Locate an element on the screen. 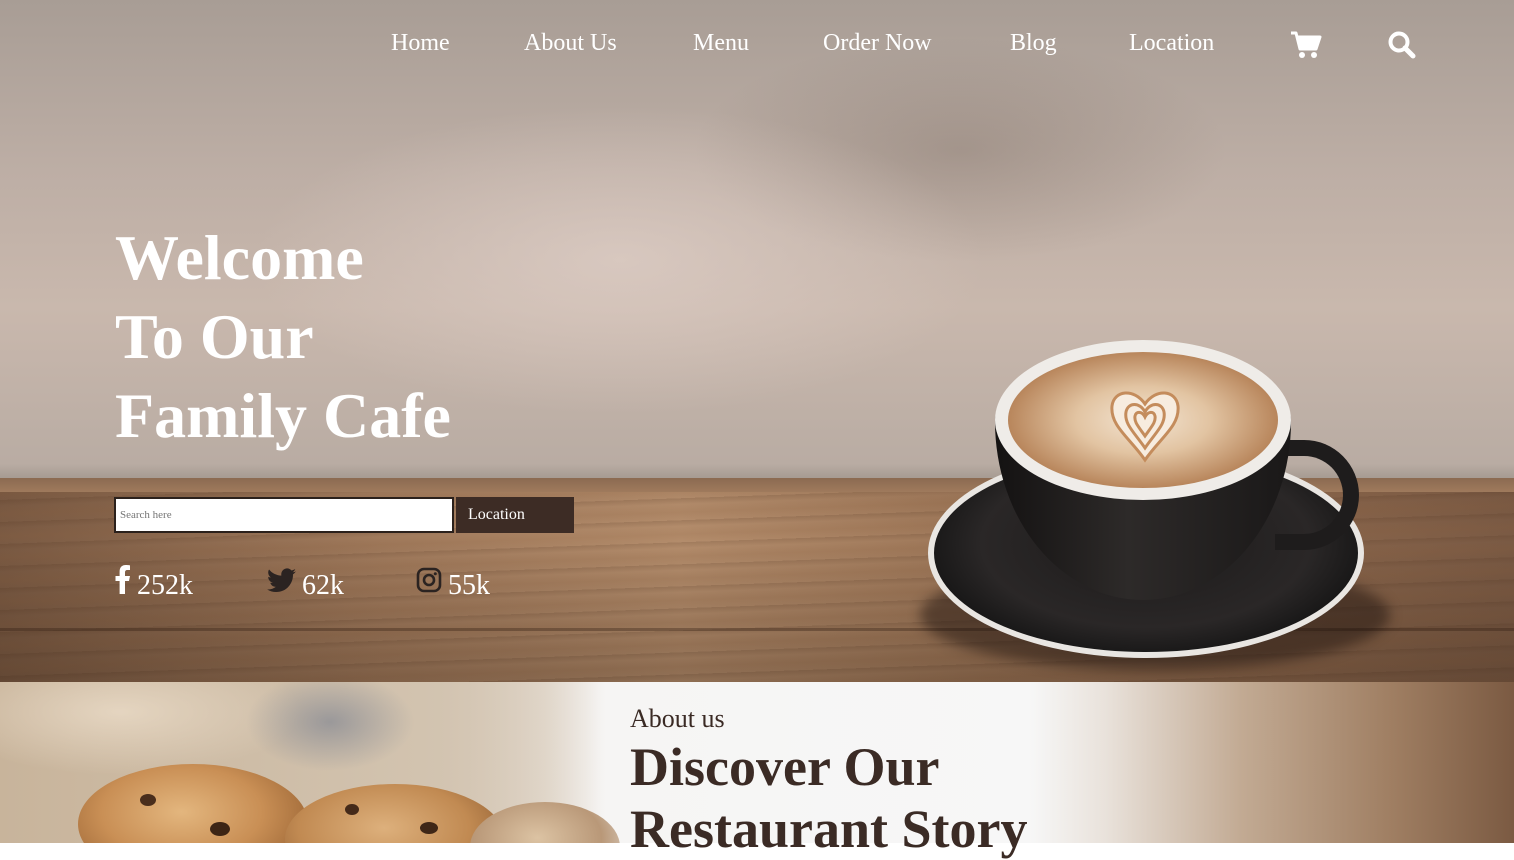  latte-art-heart is located at coordinates (1145, 427).